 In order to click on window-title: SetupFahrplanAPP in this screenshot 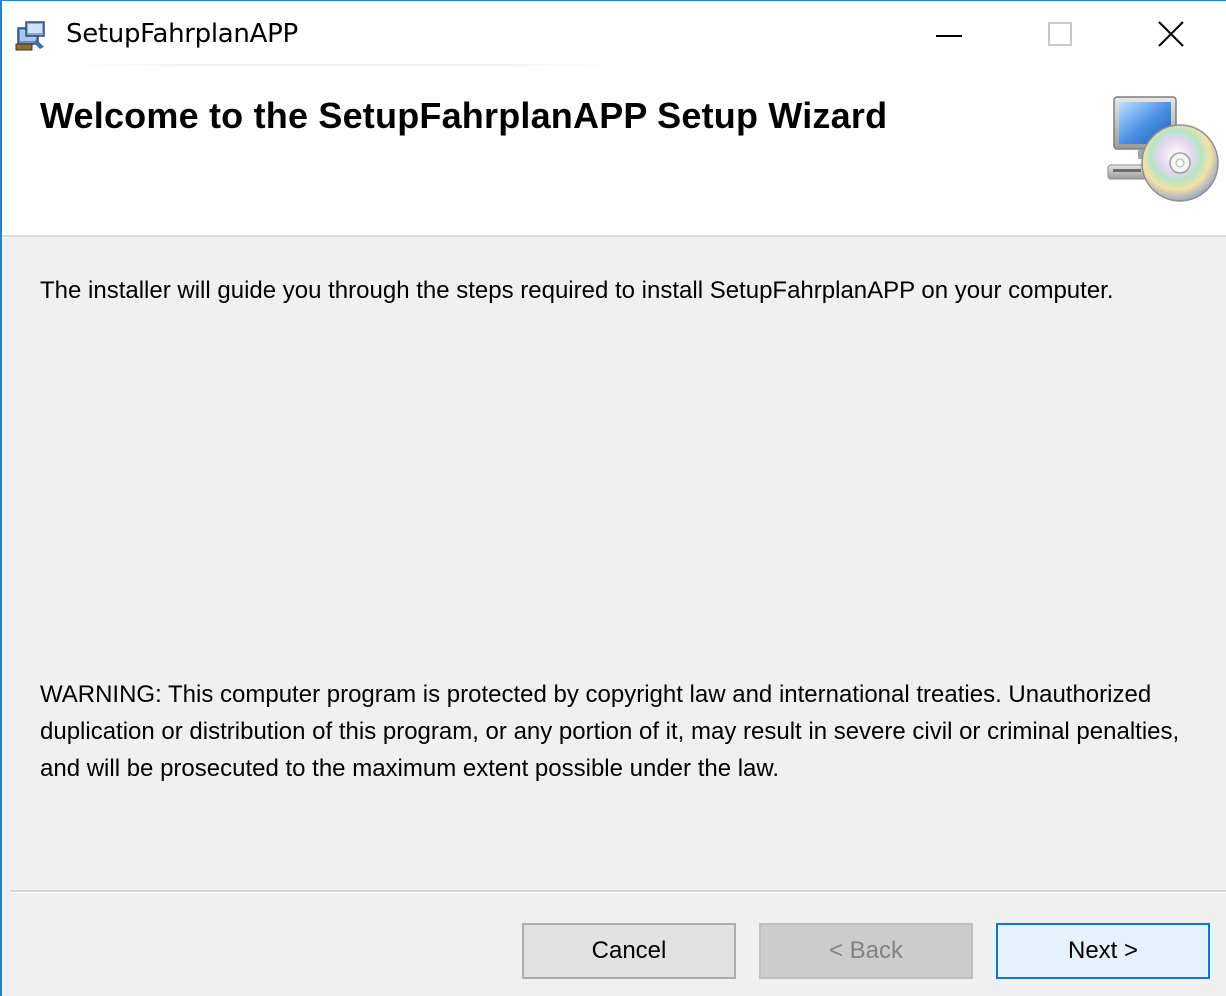, I will do `click(182, 34)`.